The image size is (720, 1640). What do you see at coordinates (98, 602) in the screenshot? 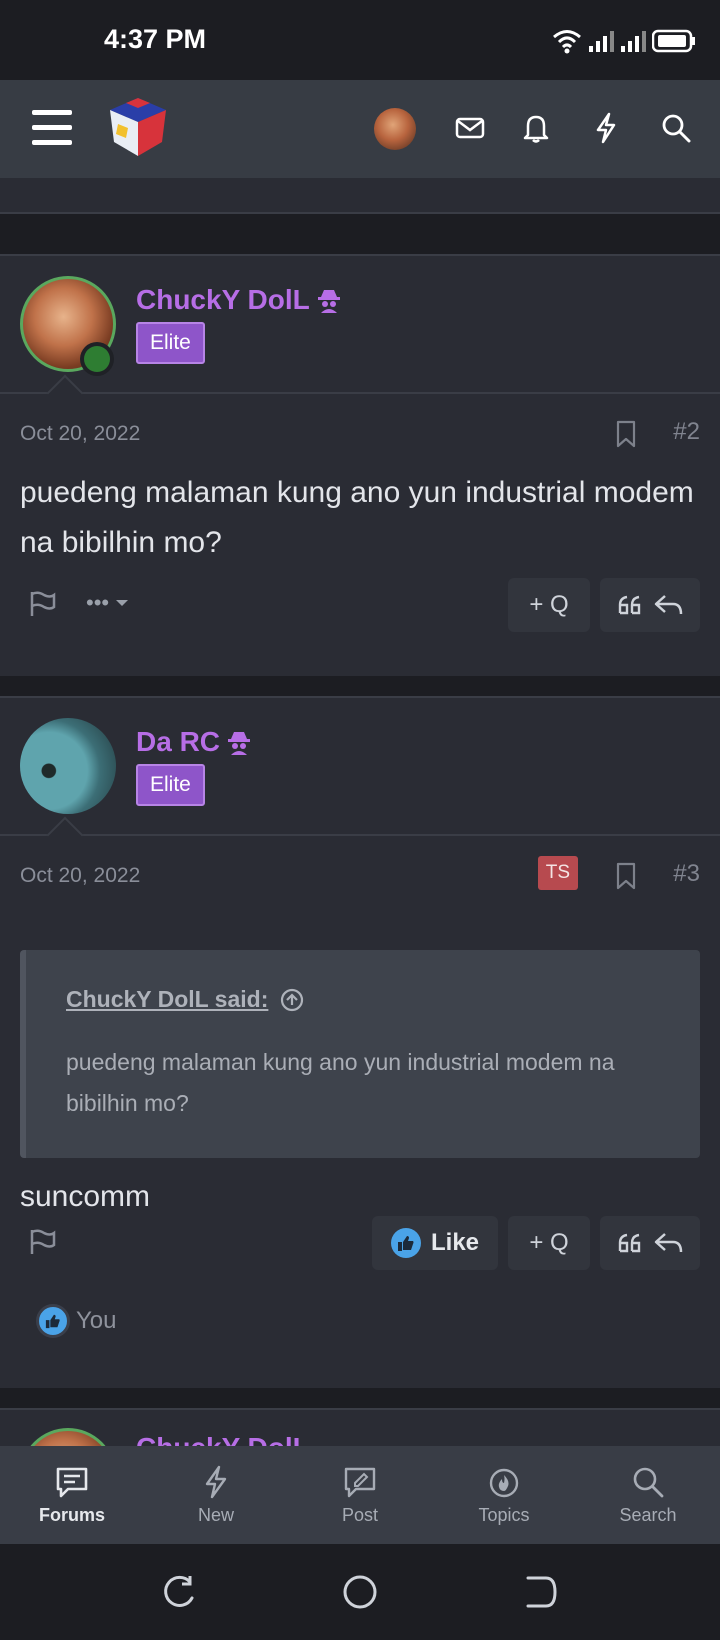
I see `more-dots: •••` at bounding box center [98, 602].